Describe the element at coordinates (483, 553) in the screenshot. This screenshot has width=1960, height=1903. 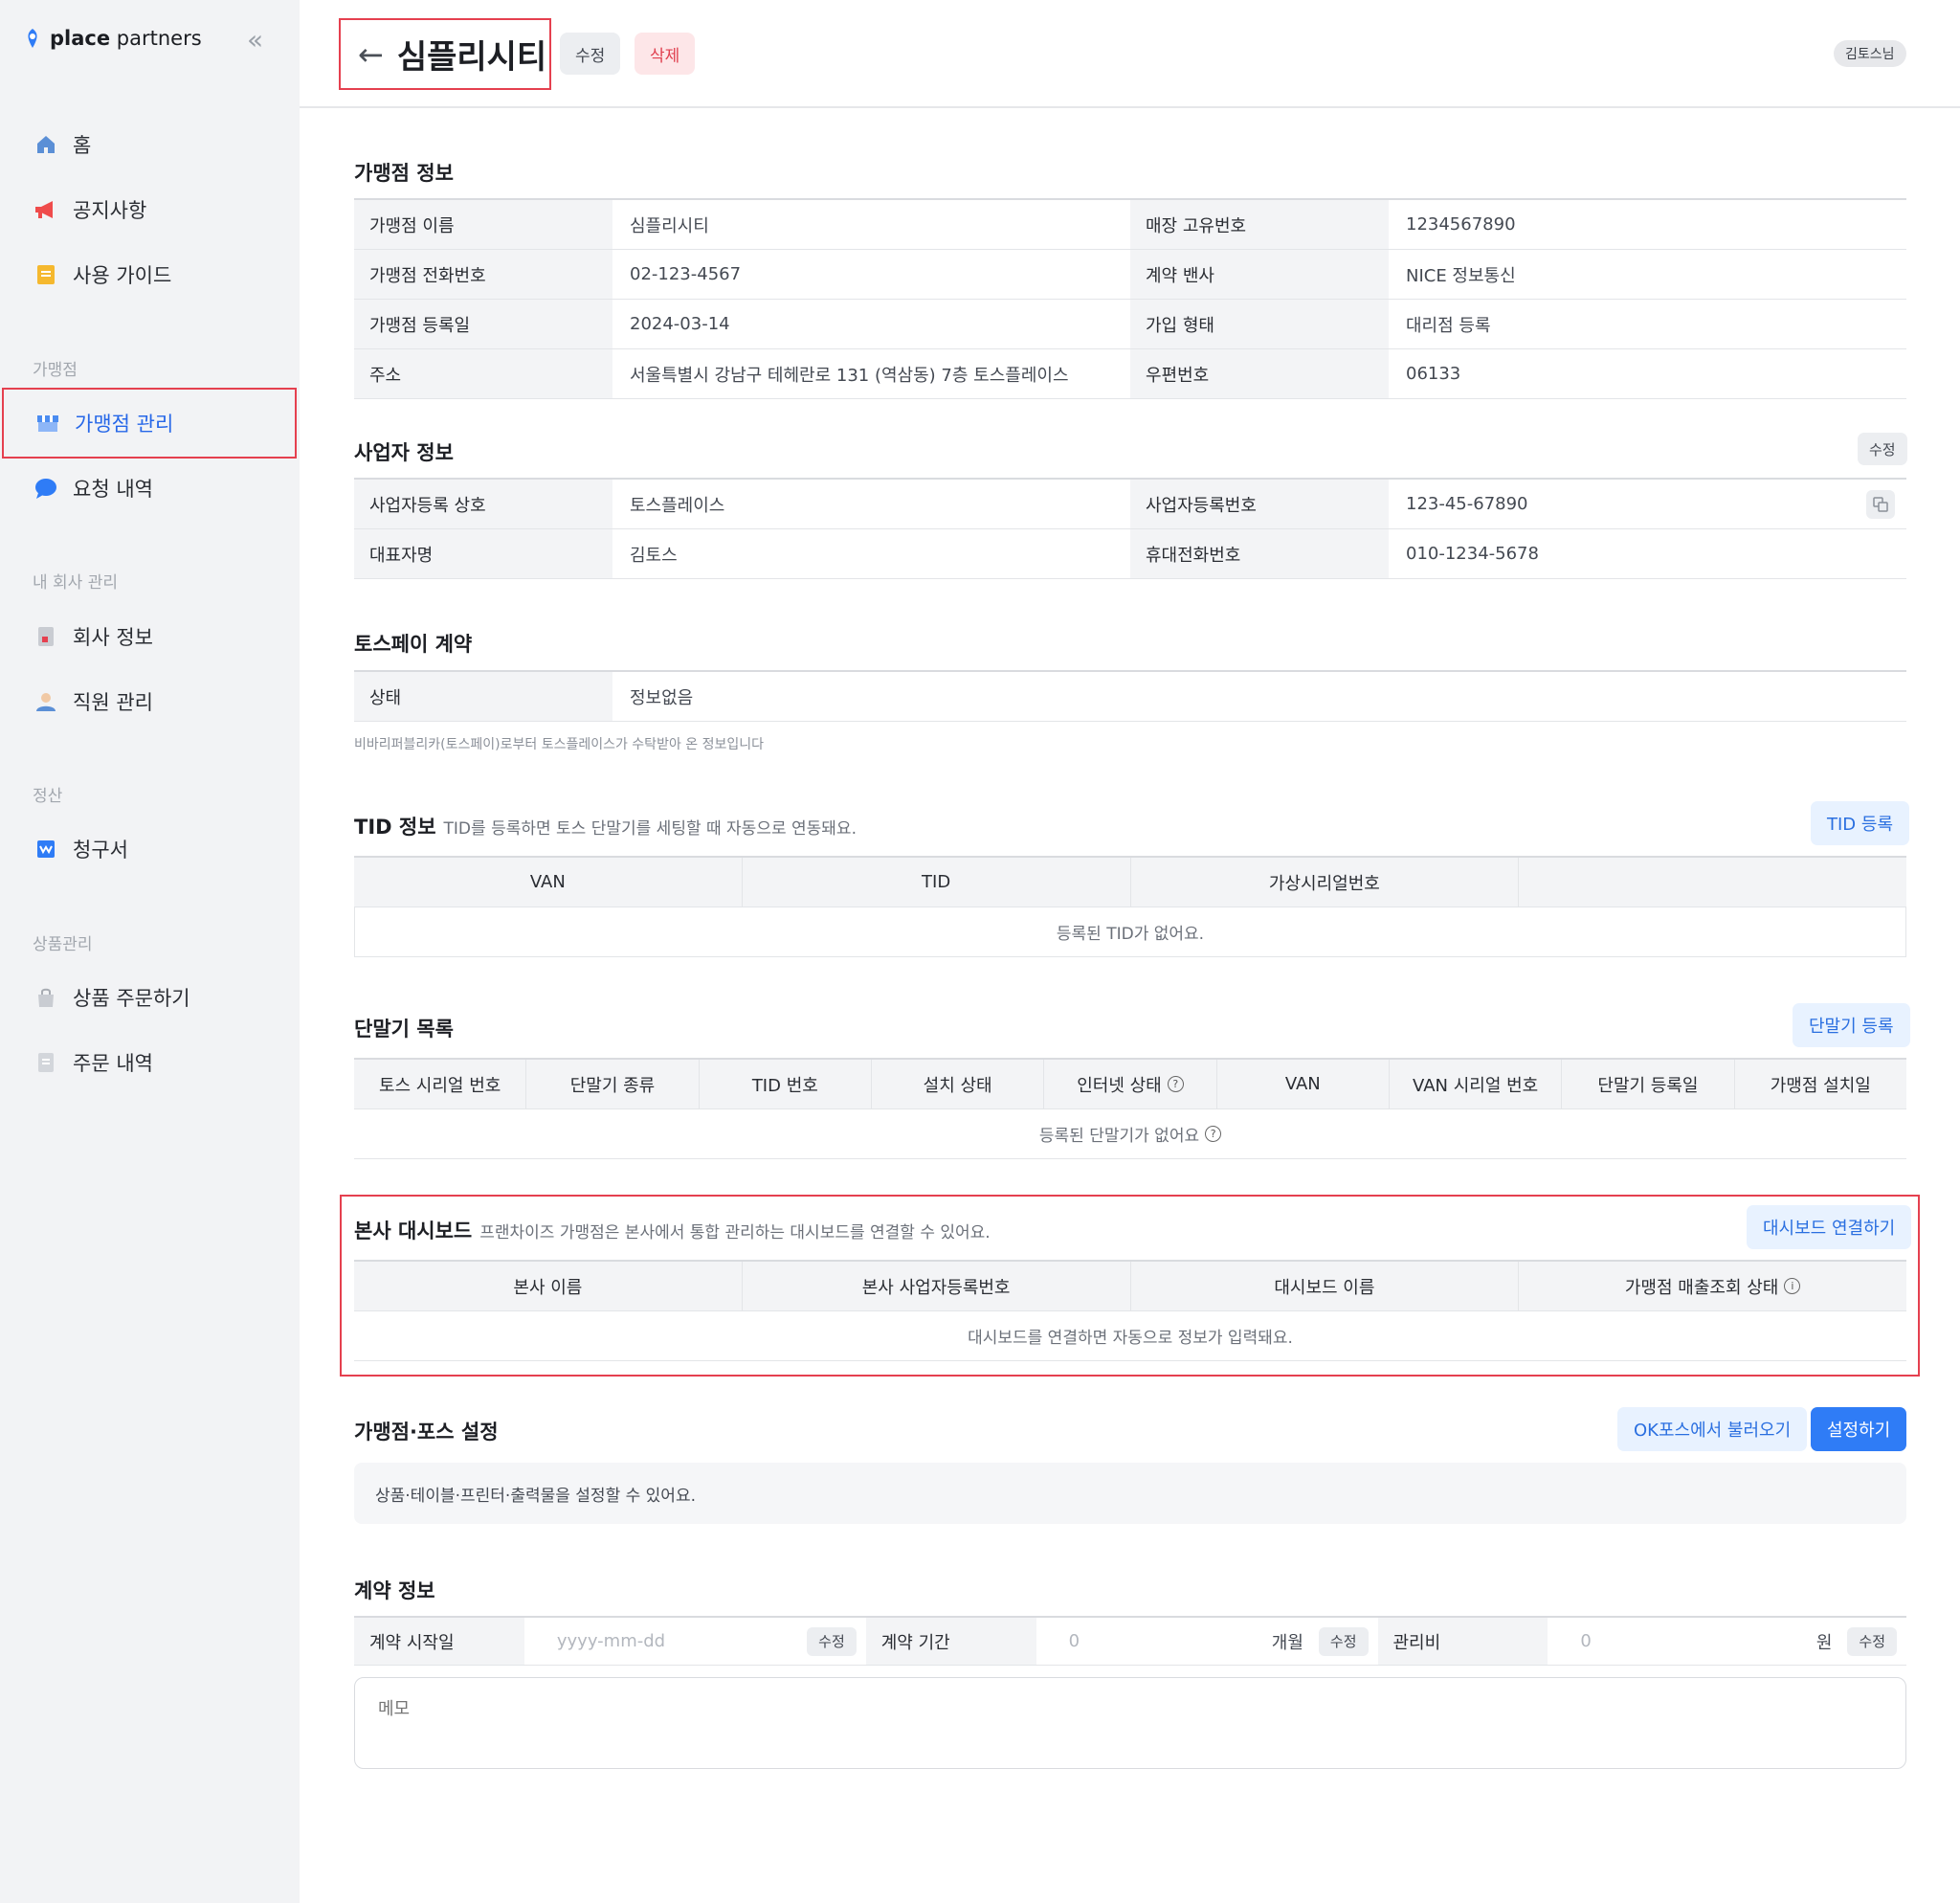
I see `field-label: 대표자명` at that location.